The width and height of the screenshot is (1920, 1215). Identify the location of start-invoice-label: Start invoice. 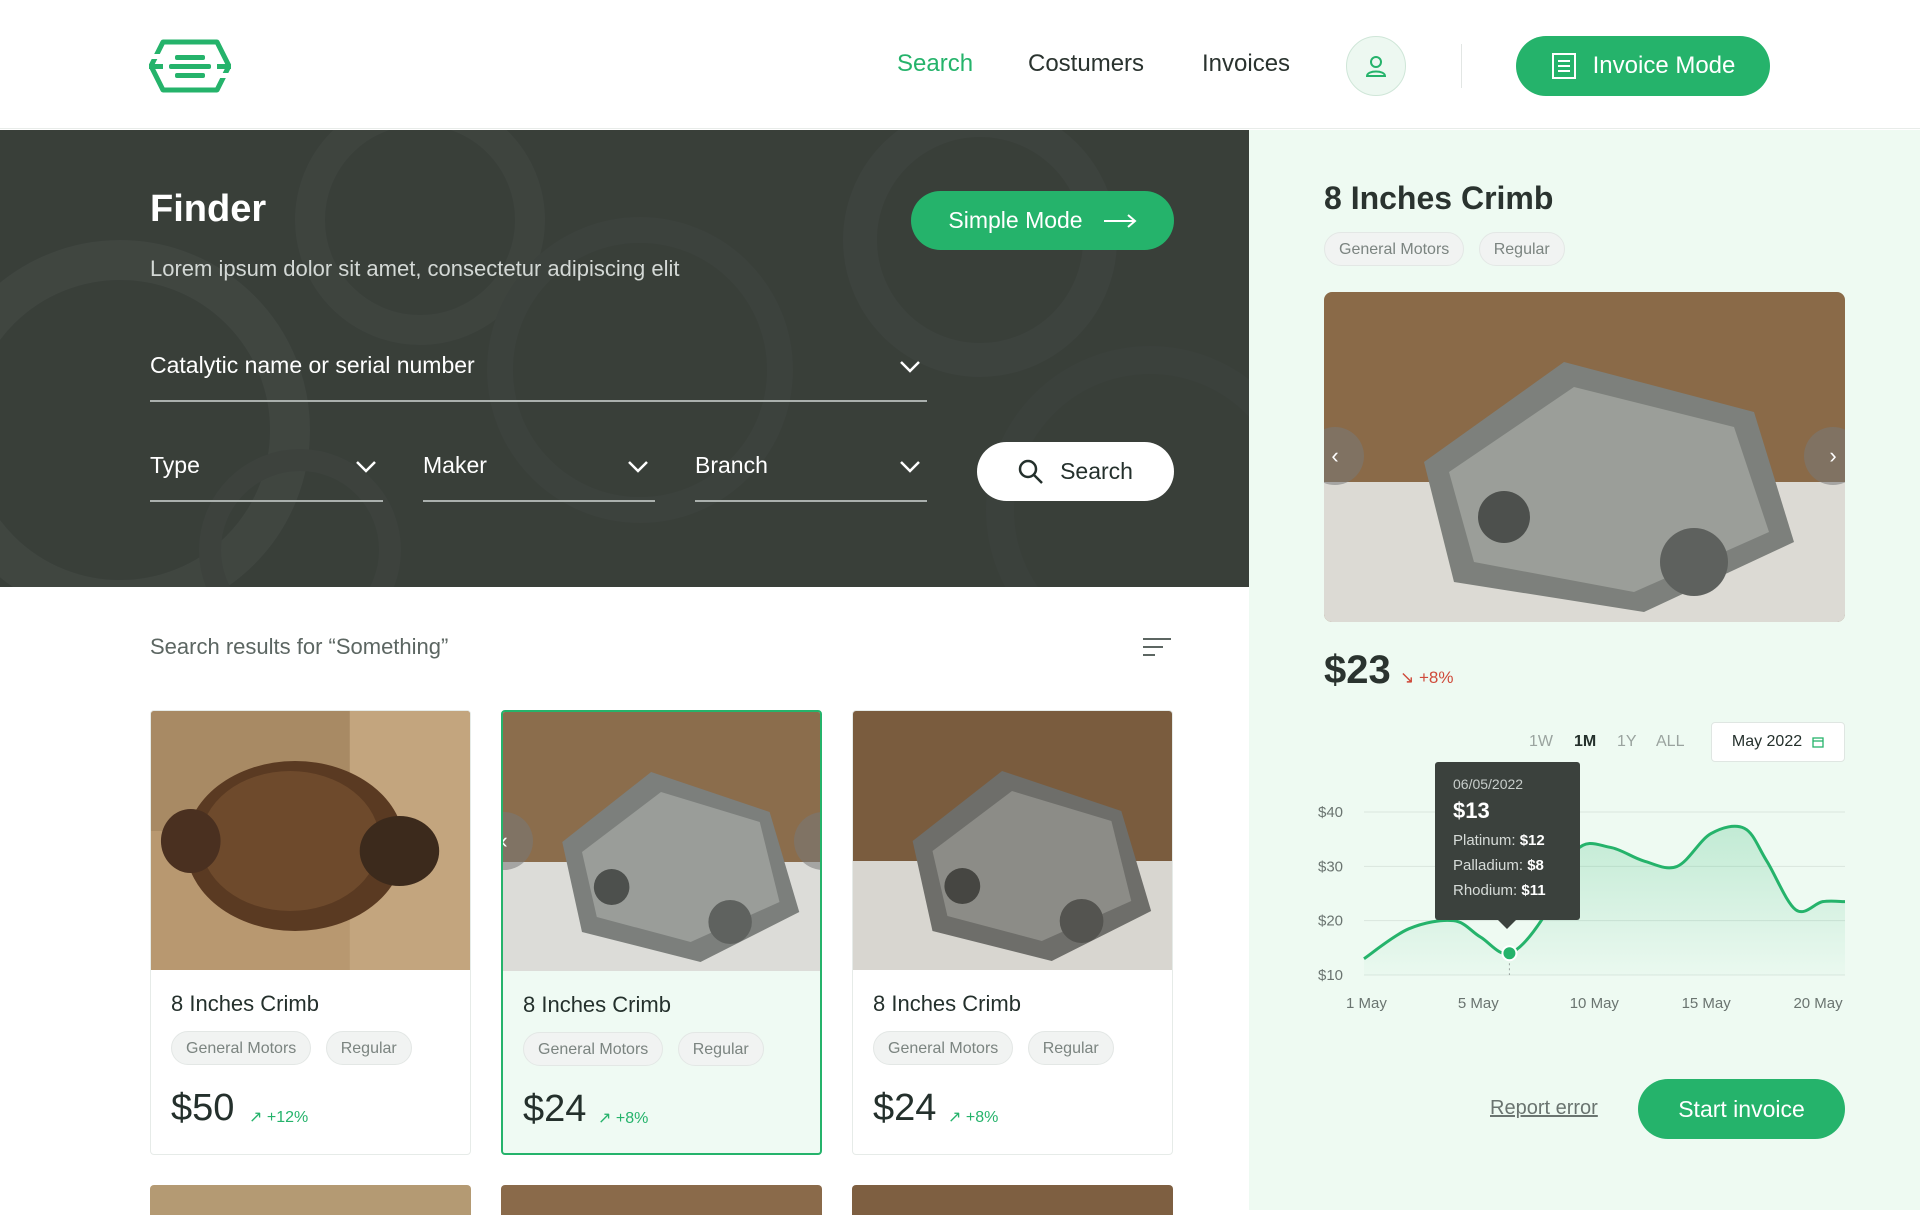
(1741, 1108).